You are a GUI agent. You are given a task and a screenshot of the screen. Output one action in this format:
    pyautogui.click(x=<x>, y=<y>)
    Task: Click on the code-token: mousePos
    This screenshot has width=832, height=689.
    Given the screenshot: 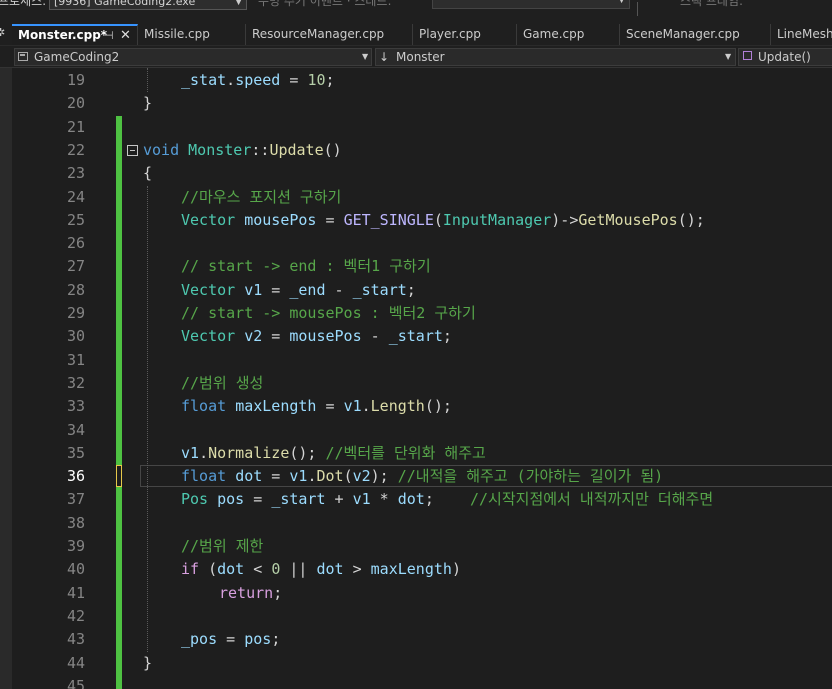 What is the action you would take?
    pyautogui.click(x=325, y=336)
    